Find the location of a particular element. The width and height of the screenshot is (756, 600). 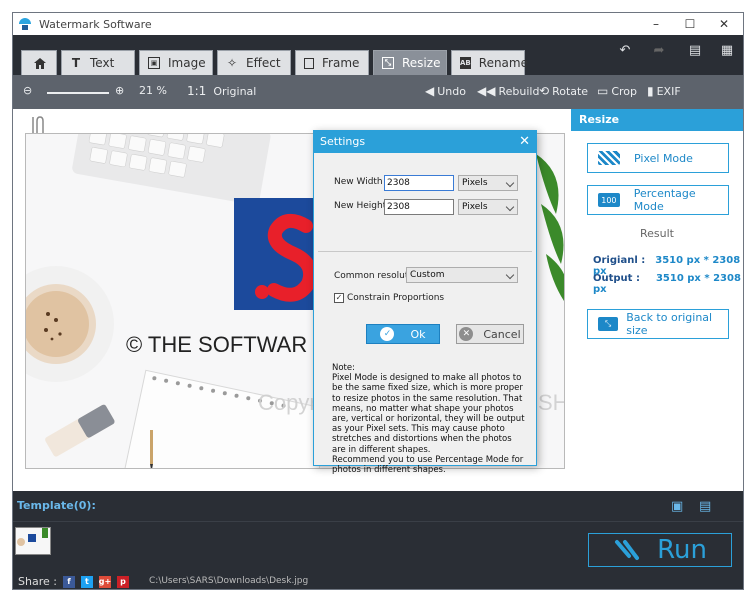

app-logo-icon is located at coordinates (26, 24).